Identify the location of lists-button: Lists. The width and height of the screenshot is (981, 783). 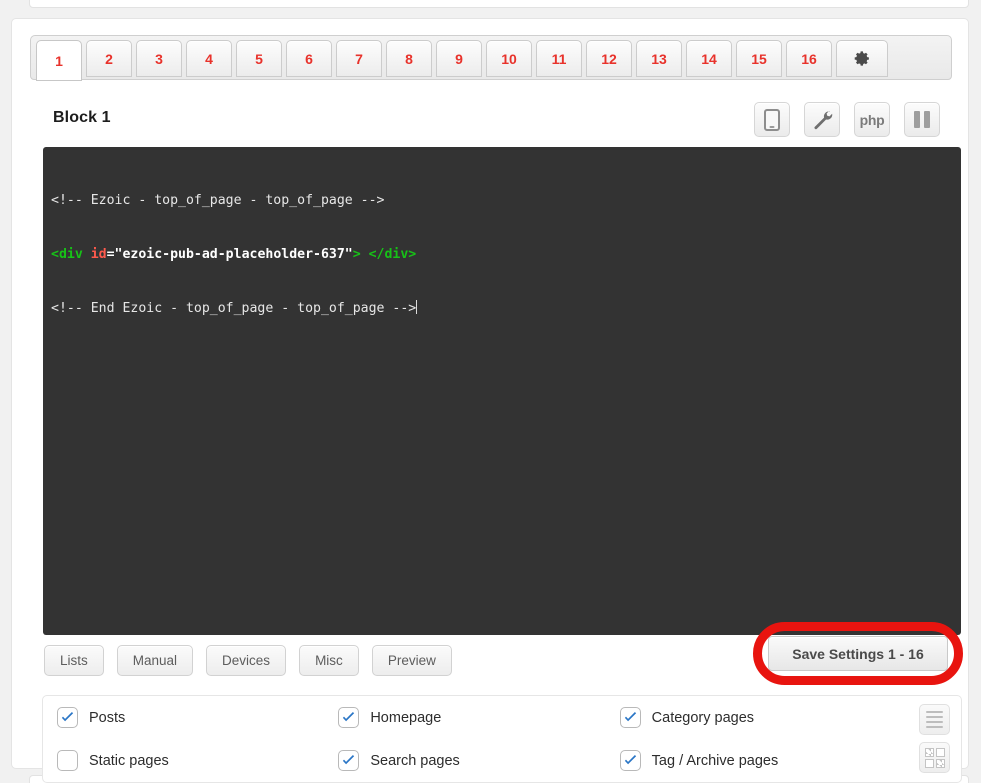
(74, 660).